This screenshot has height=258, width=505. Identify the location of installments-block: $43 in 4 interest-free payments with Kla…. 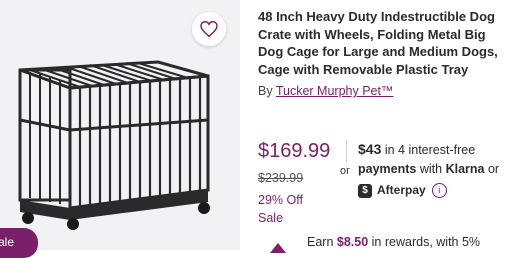
(431, 170).